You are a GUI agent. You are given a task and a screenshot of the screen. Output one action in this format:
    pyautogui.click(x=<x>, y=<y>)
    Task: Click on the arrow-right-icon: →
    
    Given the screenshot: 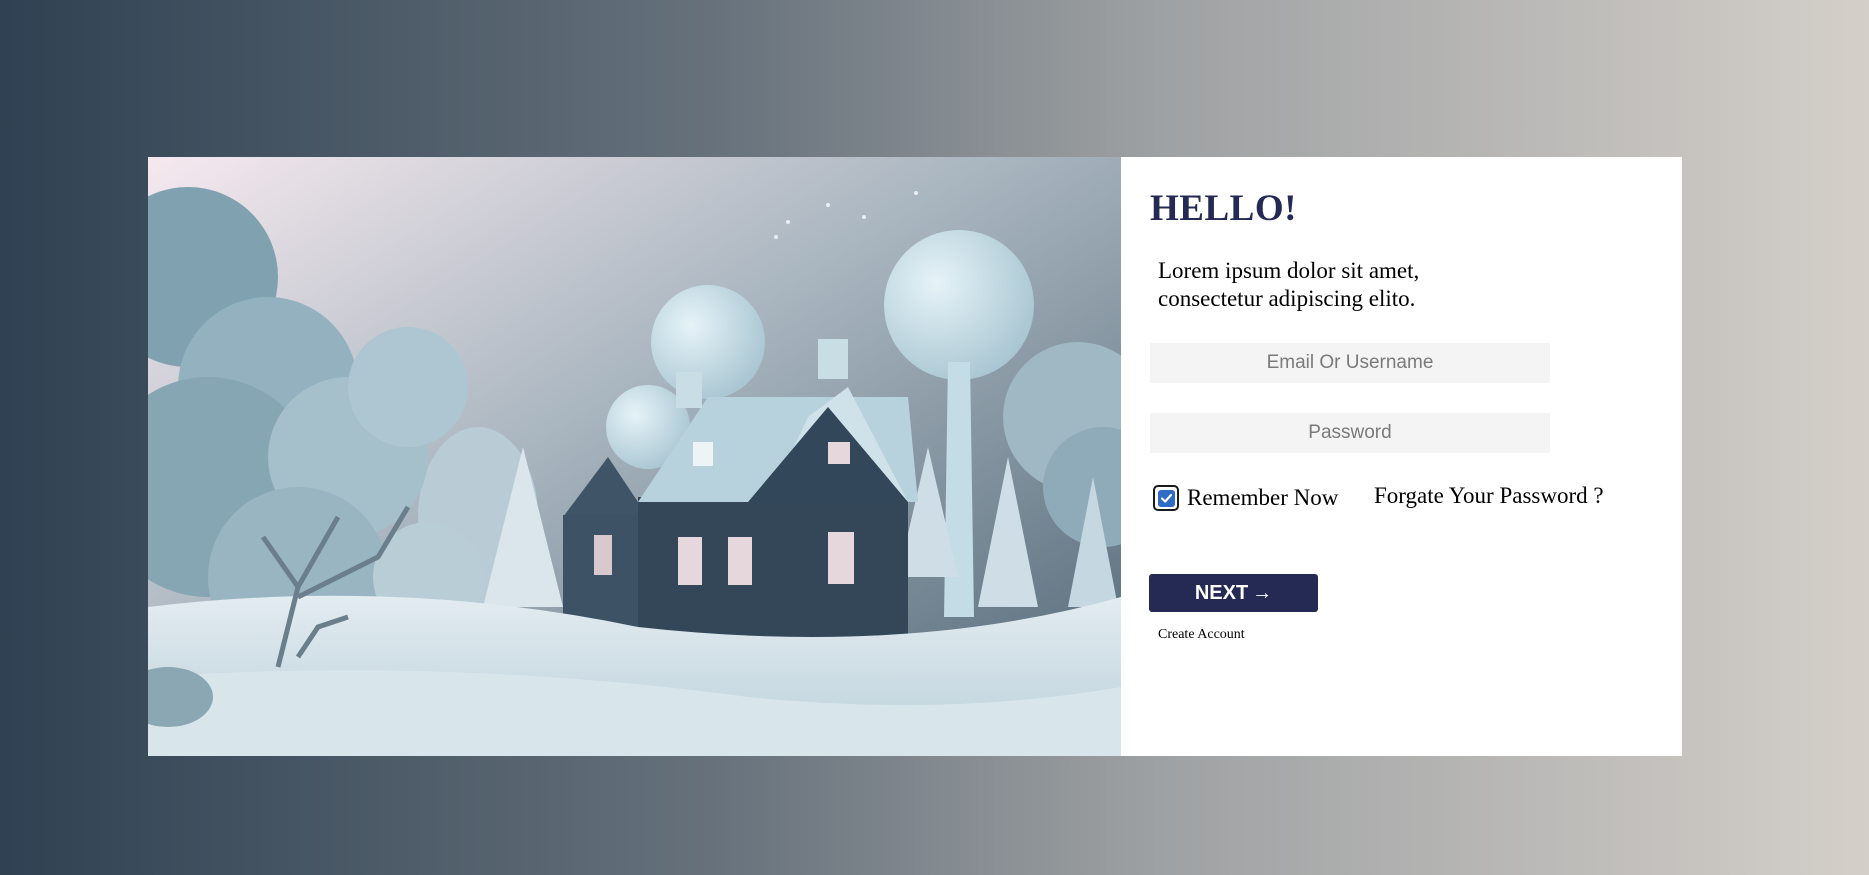 What is the action you would take?
    pyautogui.click(x=1262, y=592)
    